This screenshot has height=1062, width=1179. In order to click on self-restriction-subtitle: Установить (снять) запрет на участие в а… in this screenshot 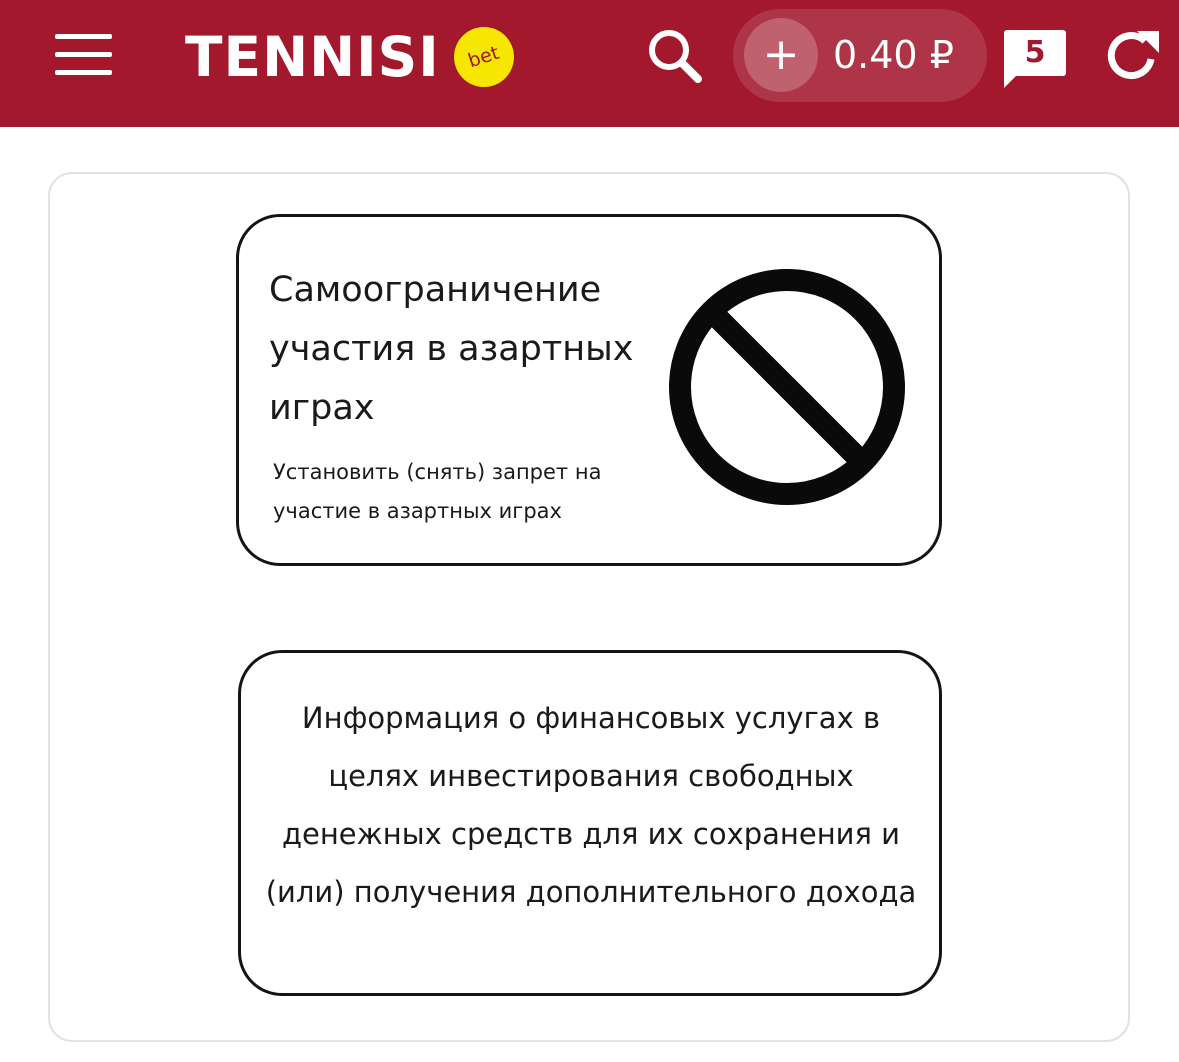, I will do `click(437, 491)`.